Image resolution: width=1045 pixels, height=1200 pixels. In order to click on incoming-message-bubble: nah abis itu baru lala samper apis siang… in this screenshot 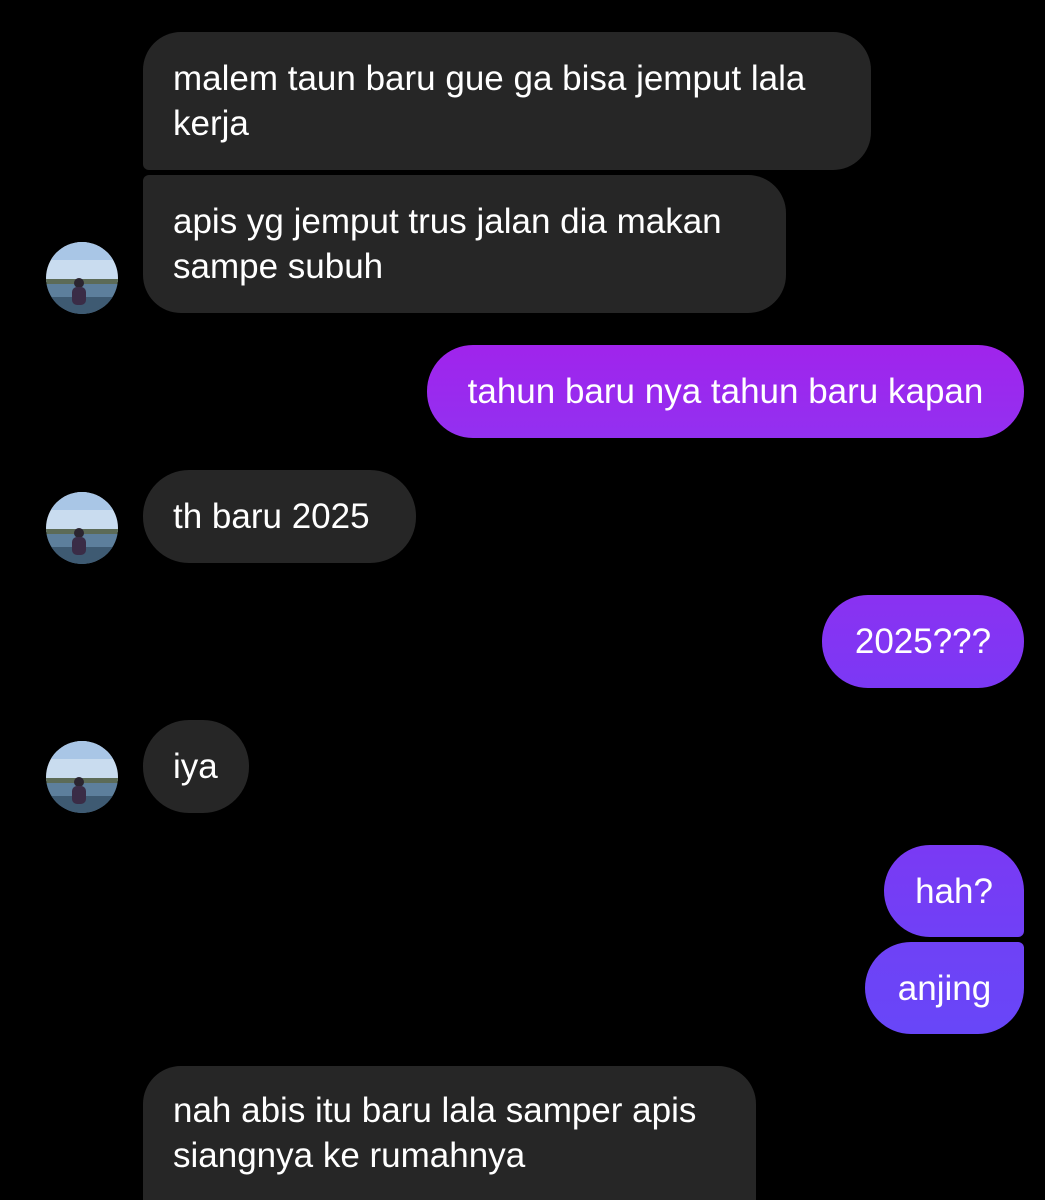, I will do `click(449, 1133)`.